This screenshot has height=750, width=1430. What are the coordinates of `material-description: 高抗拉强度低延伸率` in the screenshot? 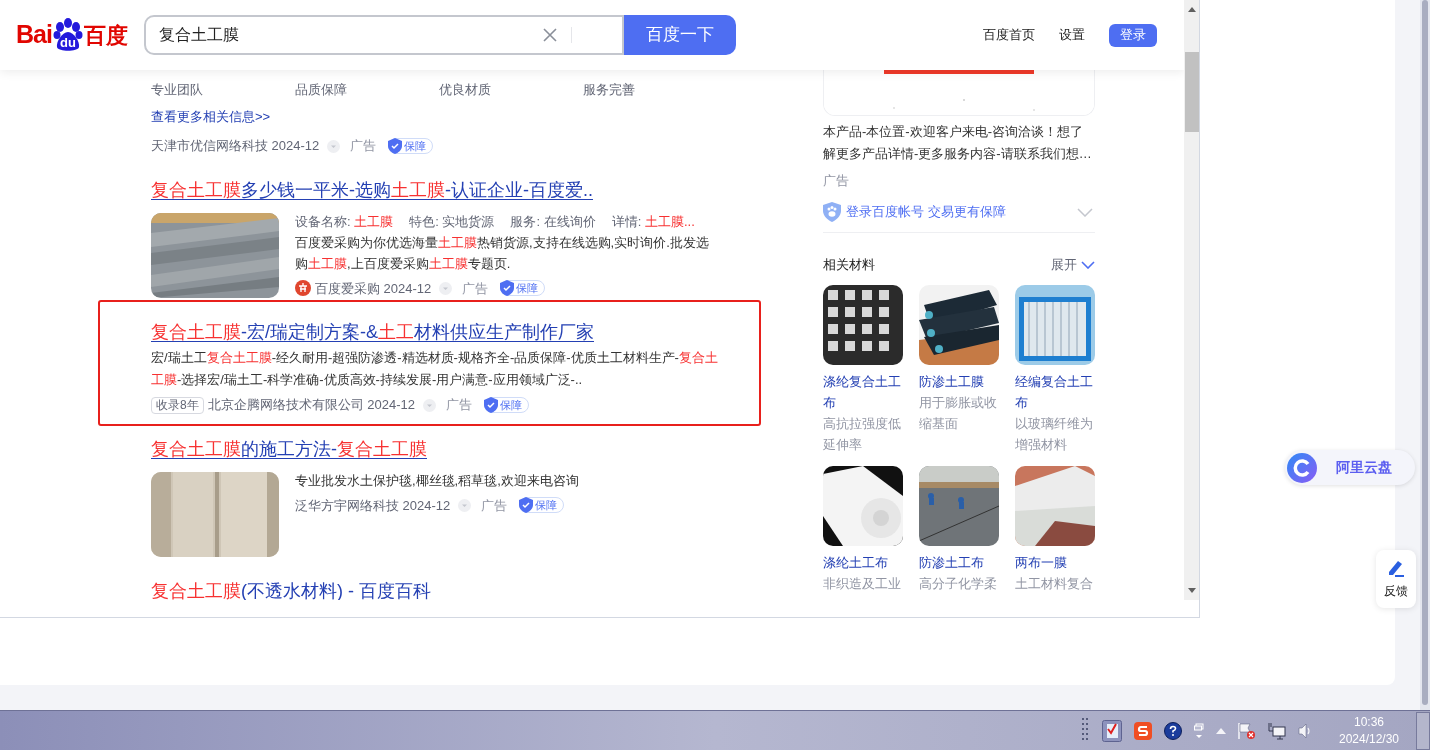 It's located at (862, 434).